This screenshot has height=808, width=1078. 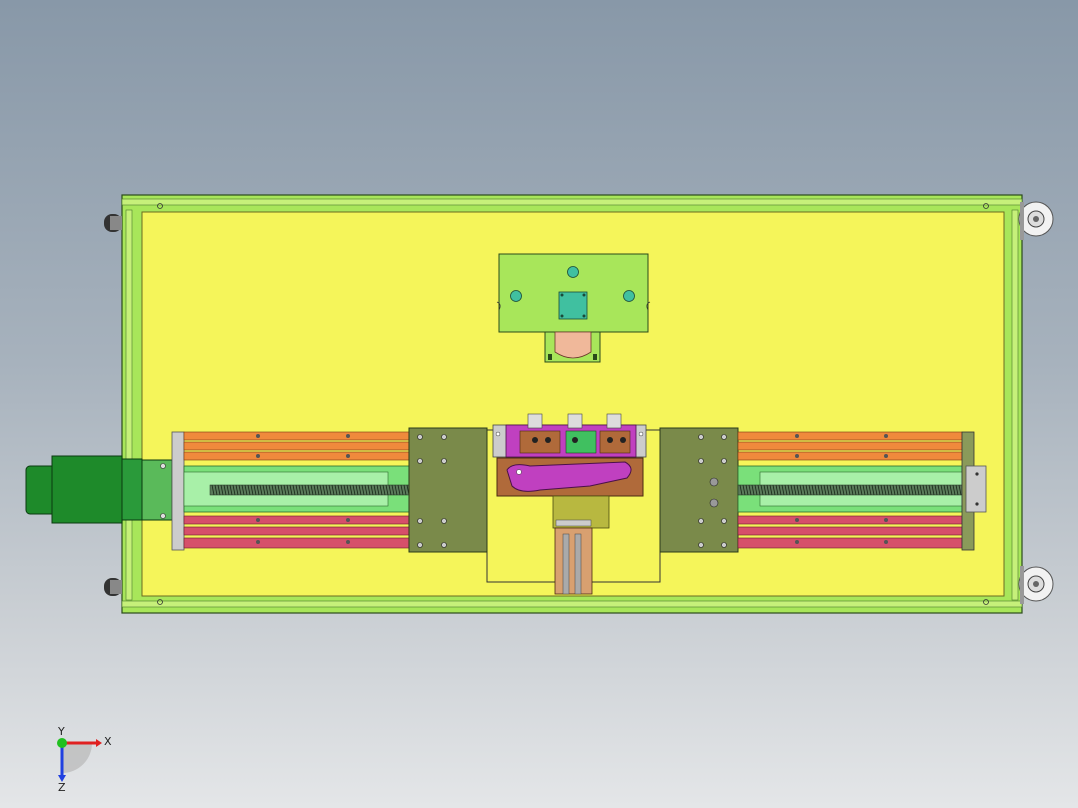 What do you see at coordinates (448, 490) in the screenshot?
I see `left-carriage` at bounding box center [448, 490].